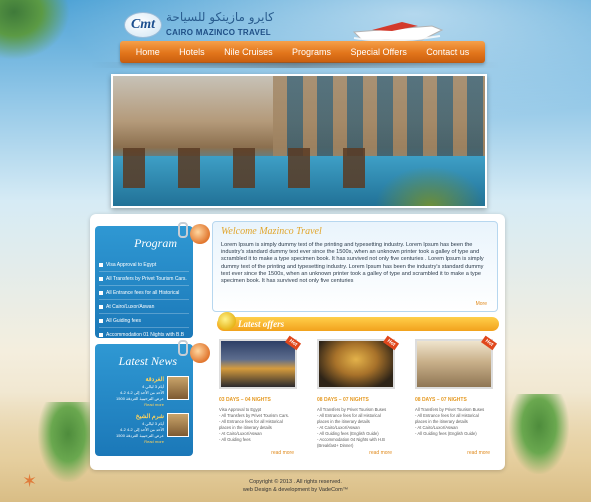 Image resolution: width=591 pixels, height=502 pixels. What do you see at coordinates (311, 52) in the screenshot?
I see `nav-programs: Programs` at bounding box center [311, 52].